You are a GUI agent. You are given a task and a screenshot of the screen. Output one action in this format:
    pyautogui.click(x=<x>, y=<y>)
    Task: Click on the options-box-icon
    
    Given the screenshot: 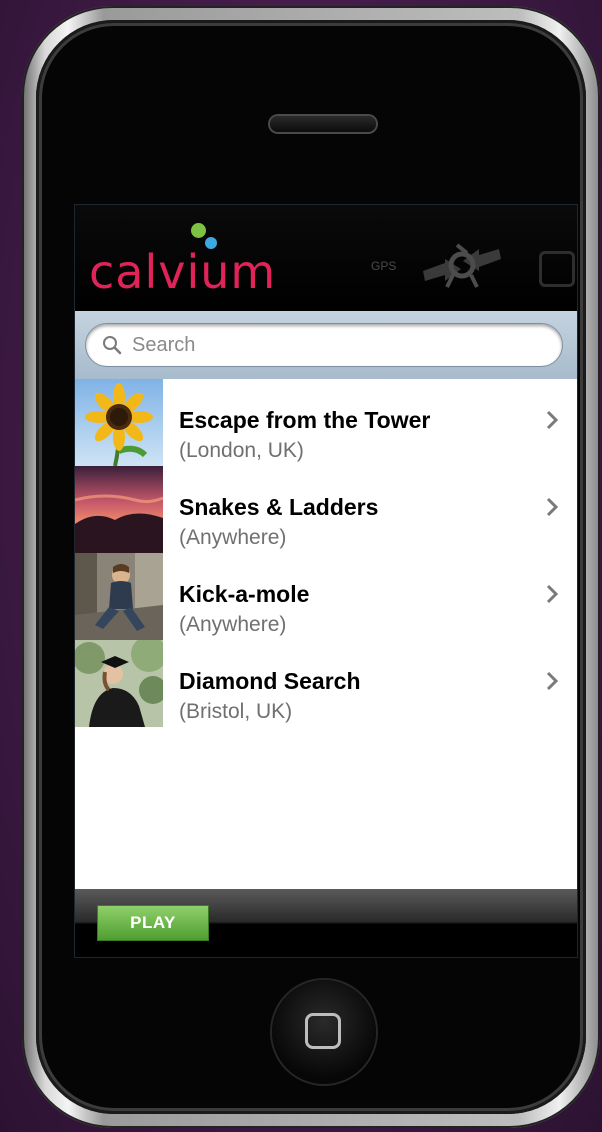 What is the action you would take?
    pyautogui.click(x=557, y=269)
    